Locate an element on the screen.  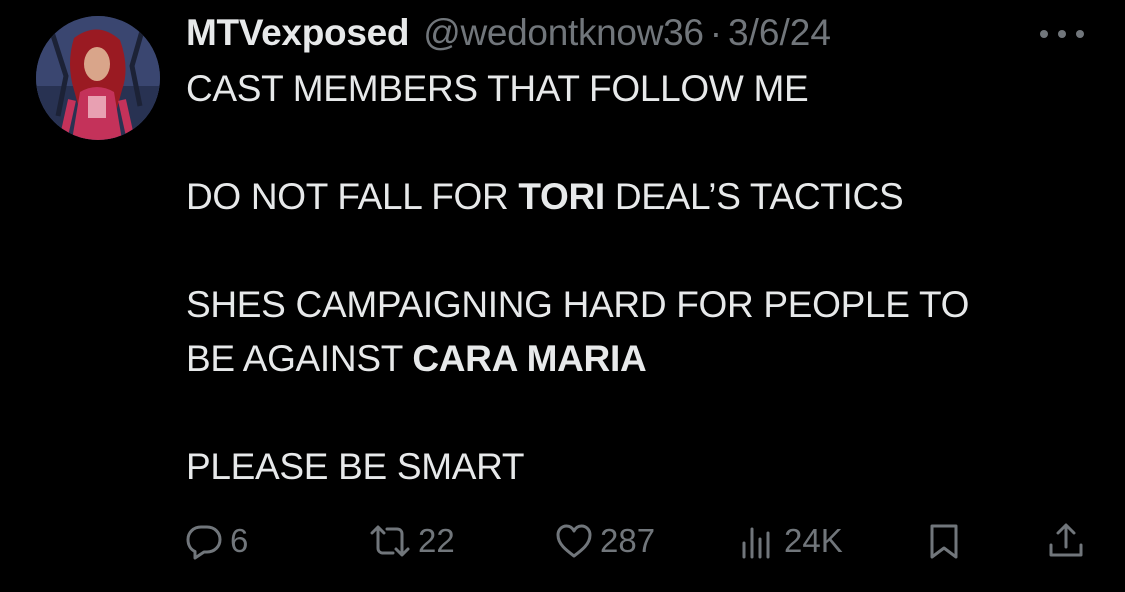
text-run: DEAL’S TACTICS is located at coordinates (754, 196).